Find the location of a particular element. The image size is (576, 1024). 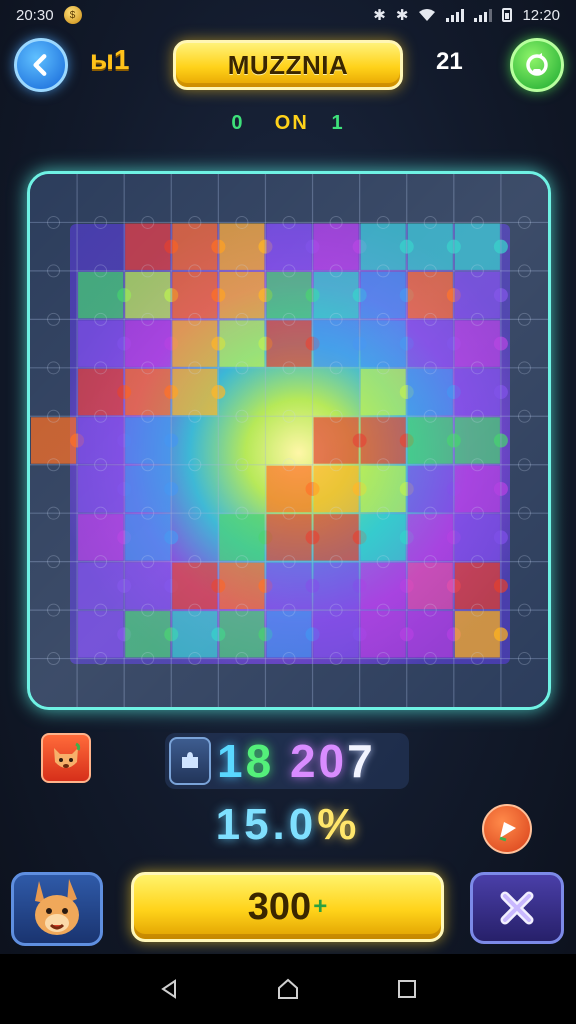

fox-icon is located at coordinates (67, 755).